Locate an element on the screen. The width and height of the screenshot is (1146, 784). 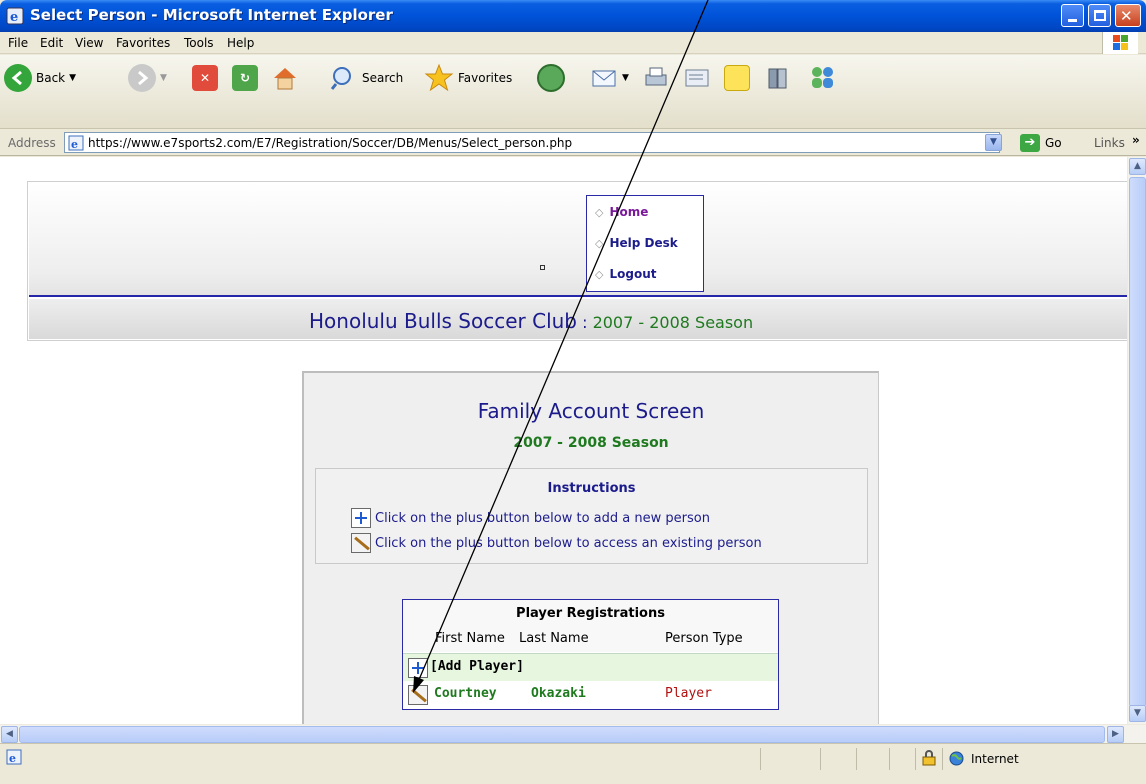
add-player-row: [Add Player] is located at coordinates (590, 667).